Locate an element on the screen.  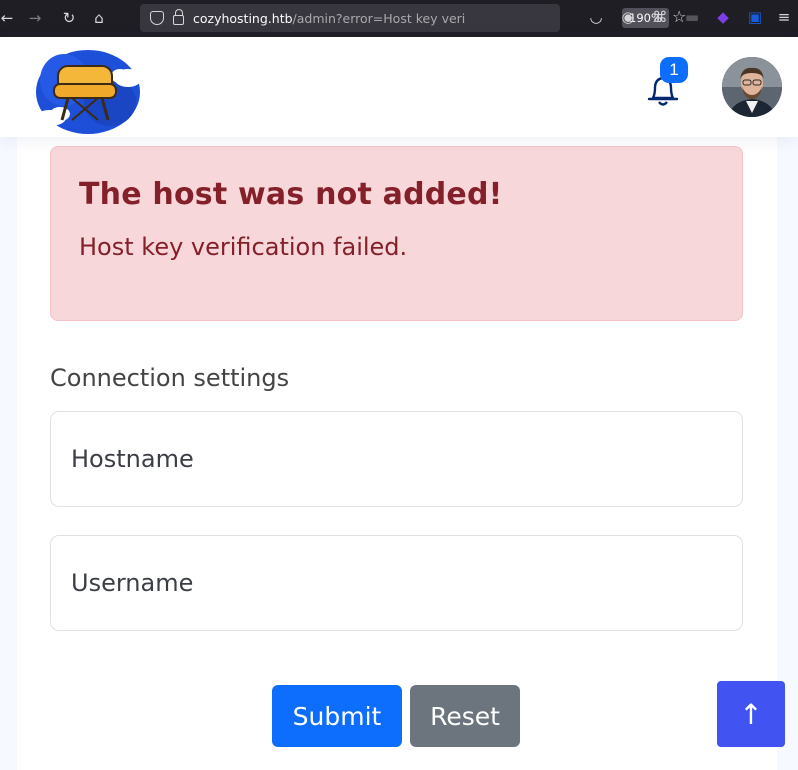
logo-icon is located at coordinates (86, 88).